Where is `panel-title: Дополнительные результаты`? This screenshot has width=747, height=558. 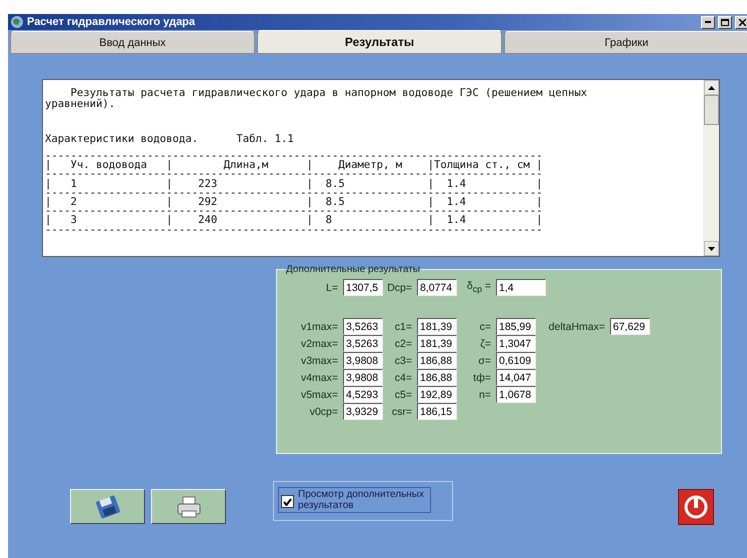 panel-title: Дополнительные результаты is located at coordinates (353, 269).